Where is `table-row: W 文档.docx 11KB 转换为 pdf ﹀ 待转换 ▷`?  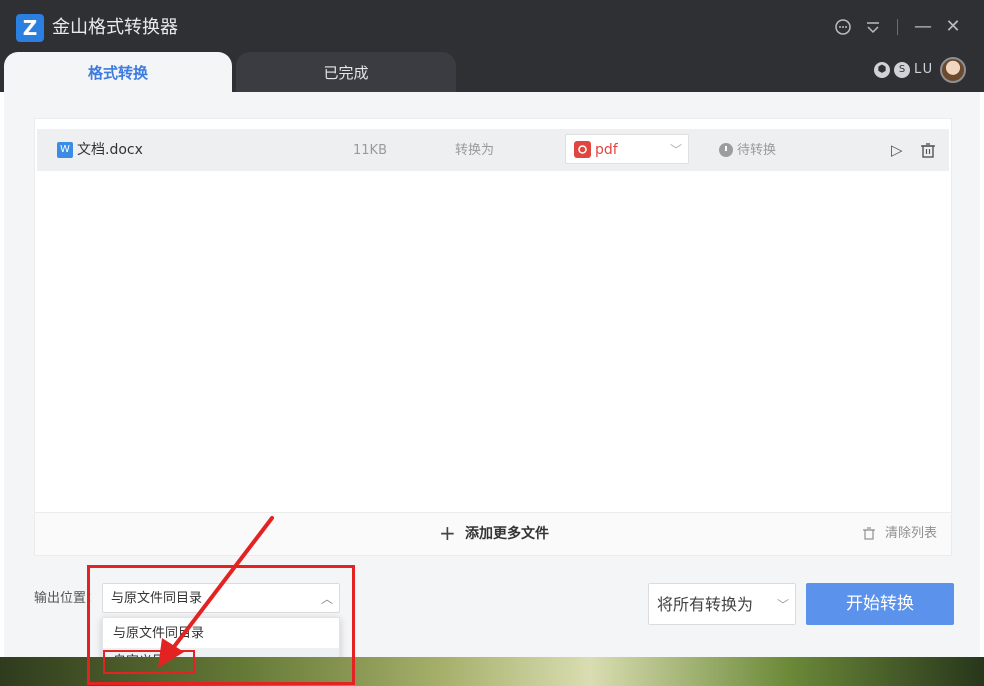
table-row: W 文档.docx 11KB 转换为 pdf ﹀ 待转换 ▷ is located at coordinates (493, 150).